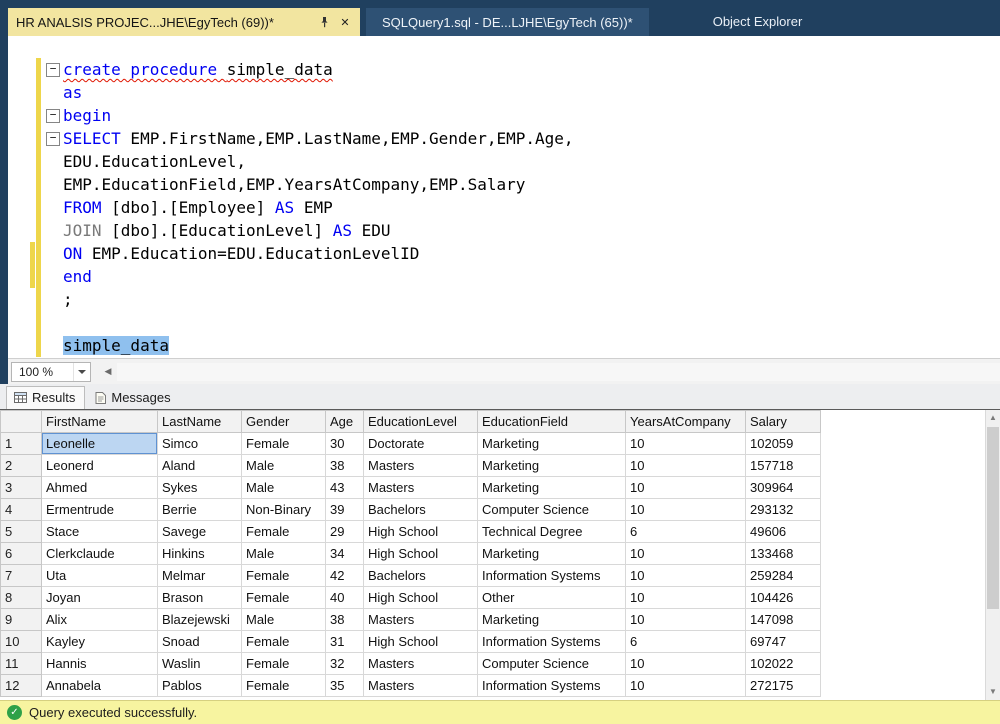 The width and height of the screenshot is (1000, 724). Describe the element at coordinates (783, 685) in the screenshot. I see `grid-cell: 272175` at that location.